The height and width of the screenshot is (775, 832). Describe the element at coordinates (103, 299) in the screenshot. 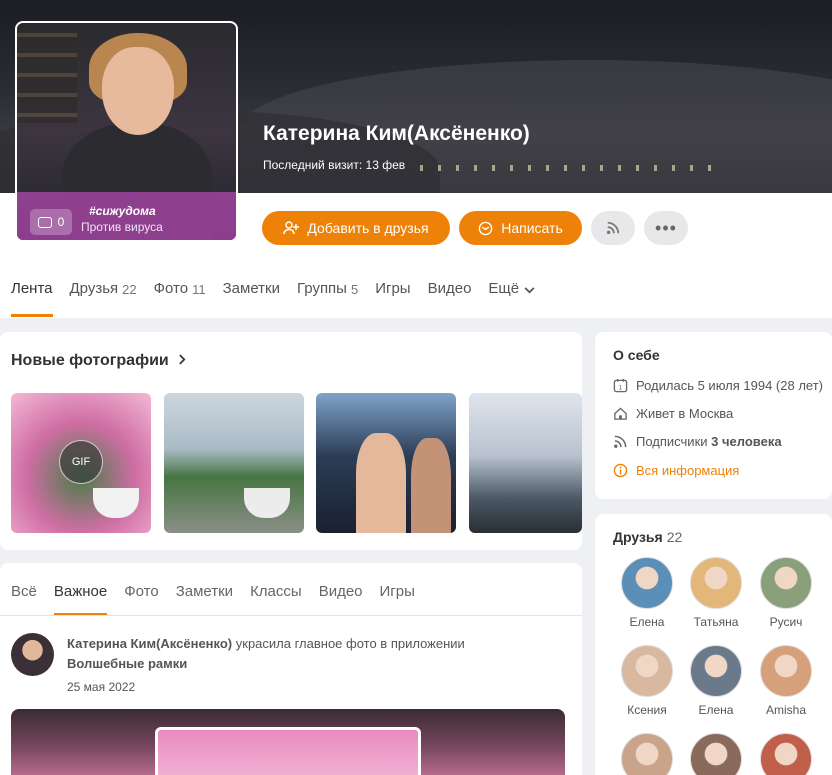

I see `tab-friends: Друзья 22` at that location.